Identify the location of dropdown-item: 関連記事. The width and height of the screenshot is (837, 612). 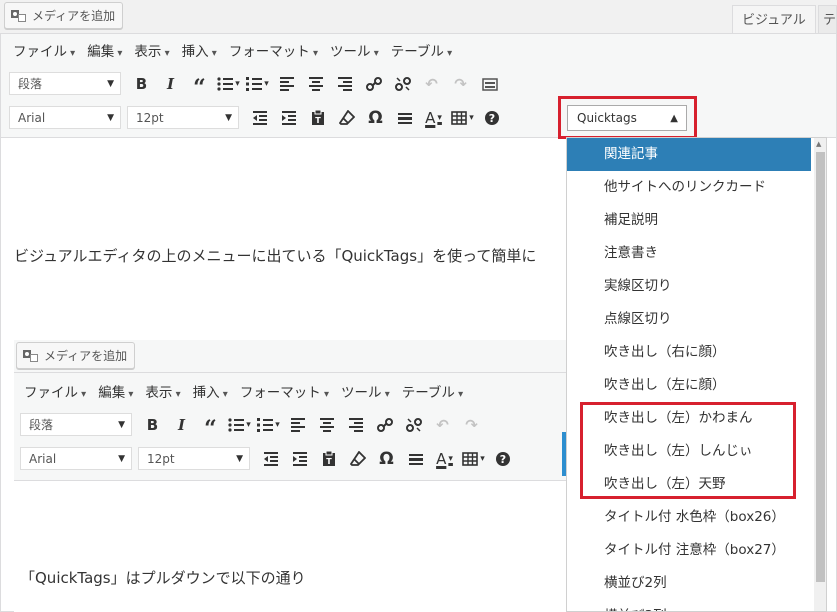
(689, 154).